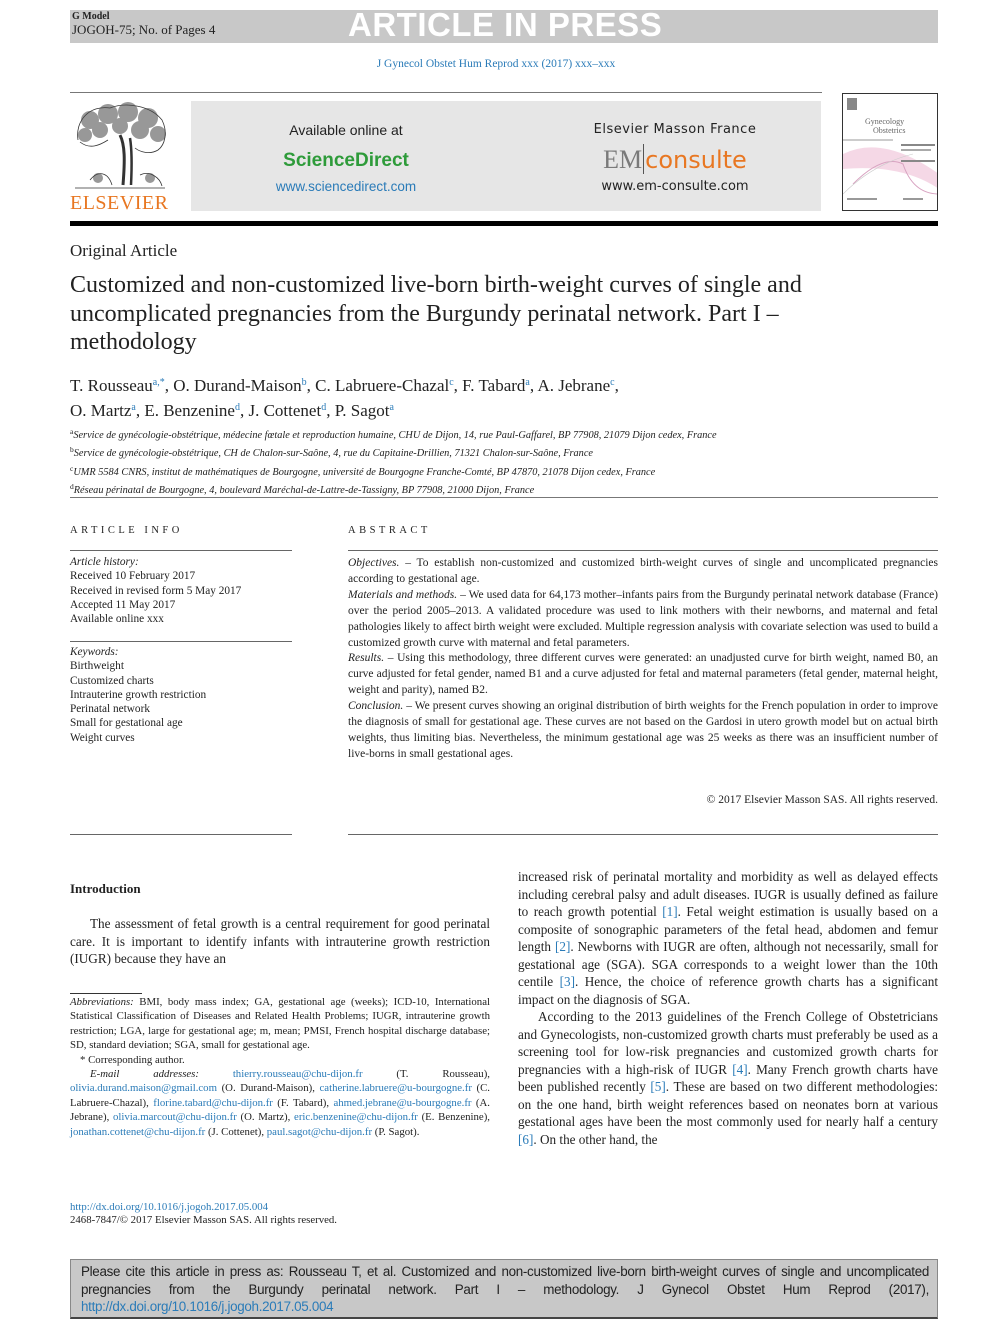 The width and height of the screenshot is (992, 1323). What do you see at coordinates (739, 1069) in the screenshot?
I see `reference-link: [4]` at bounding box center [739, 1069].